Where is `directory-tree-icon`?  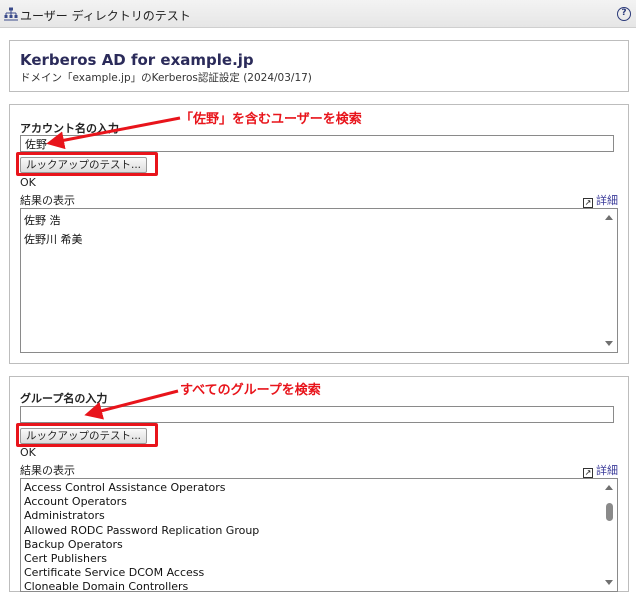
directory-tree-icon is located at coordinates (11, 14).